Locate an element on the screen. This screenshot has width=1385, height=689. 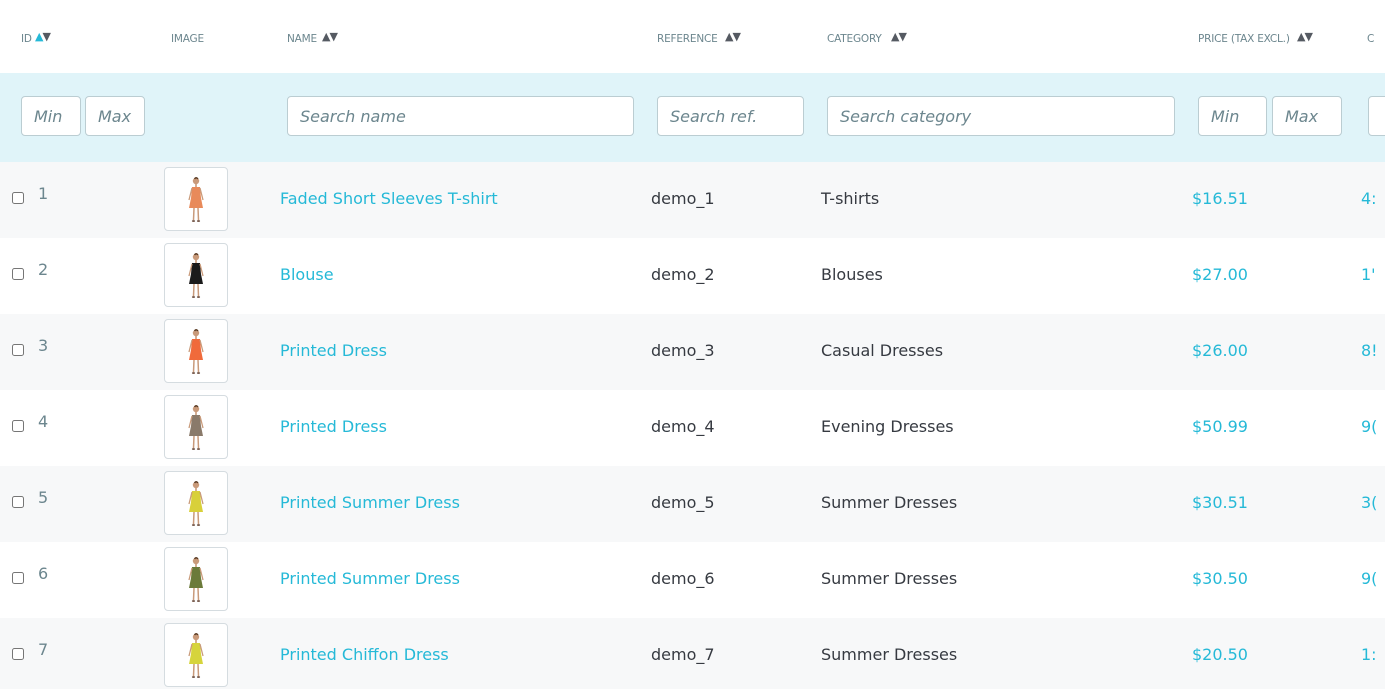
search-reference-input is located at coordinates (730, 116).